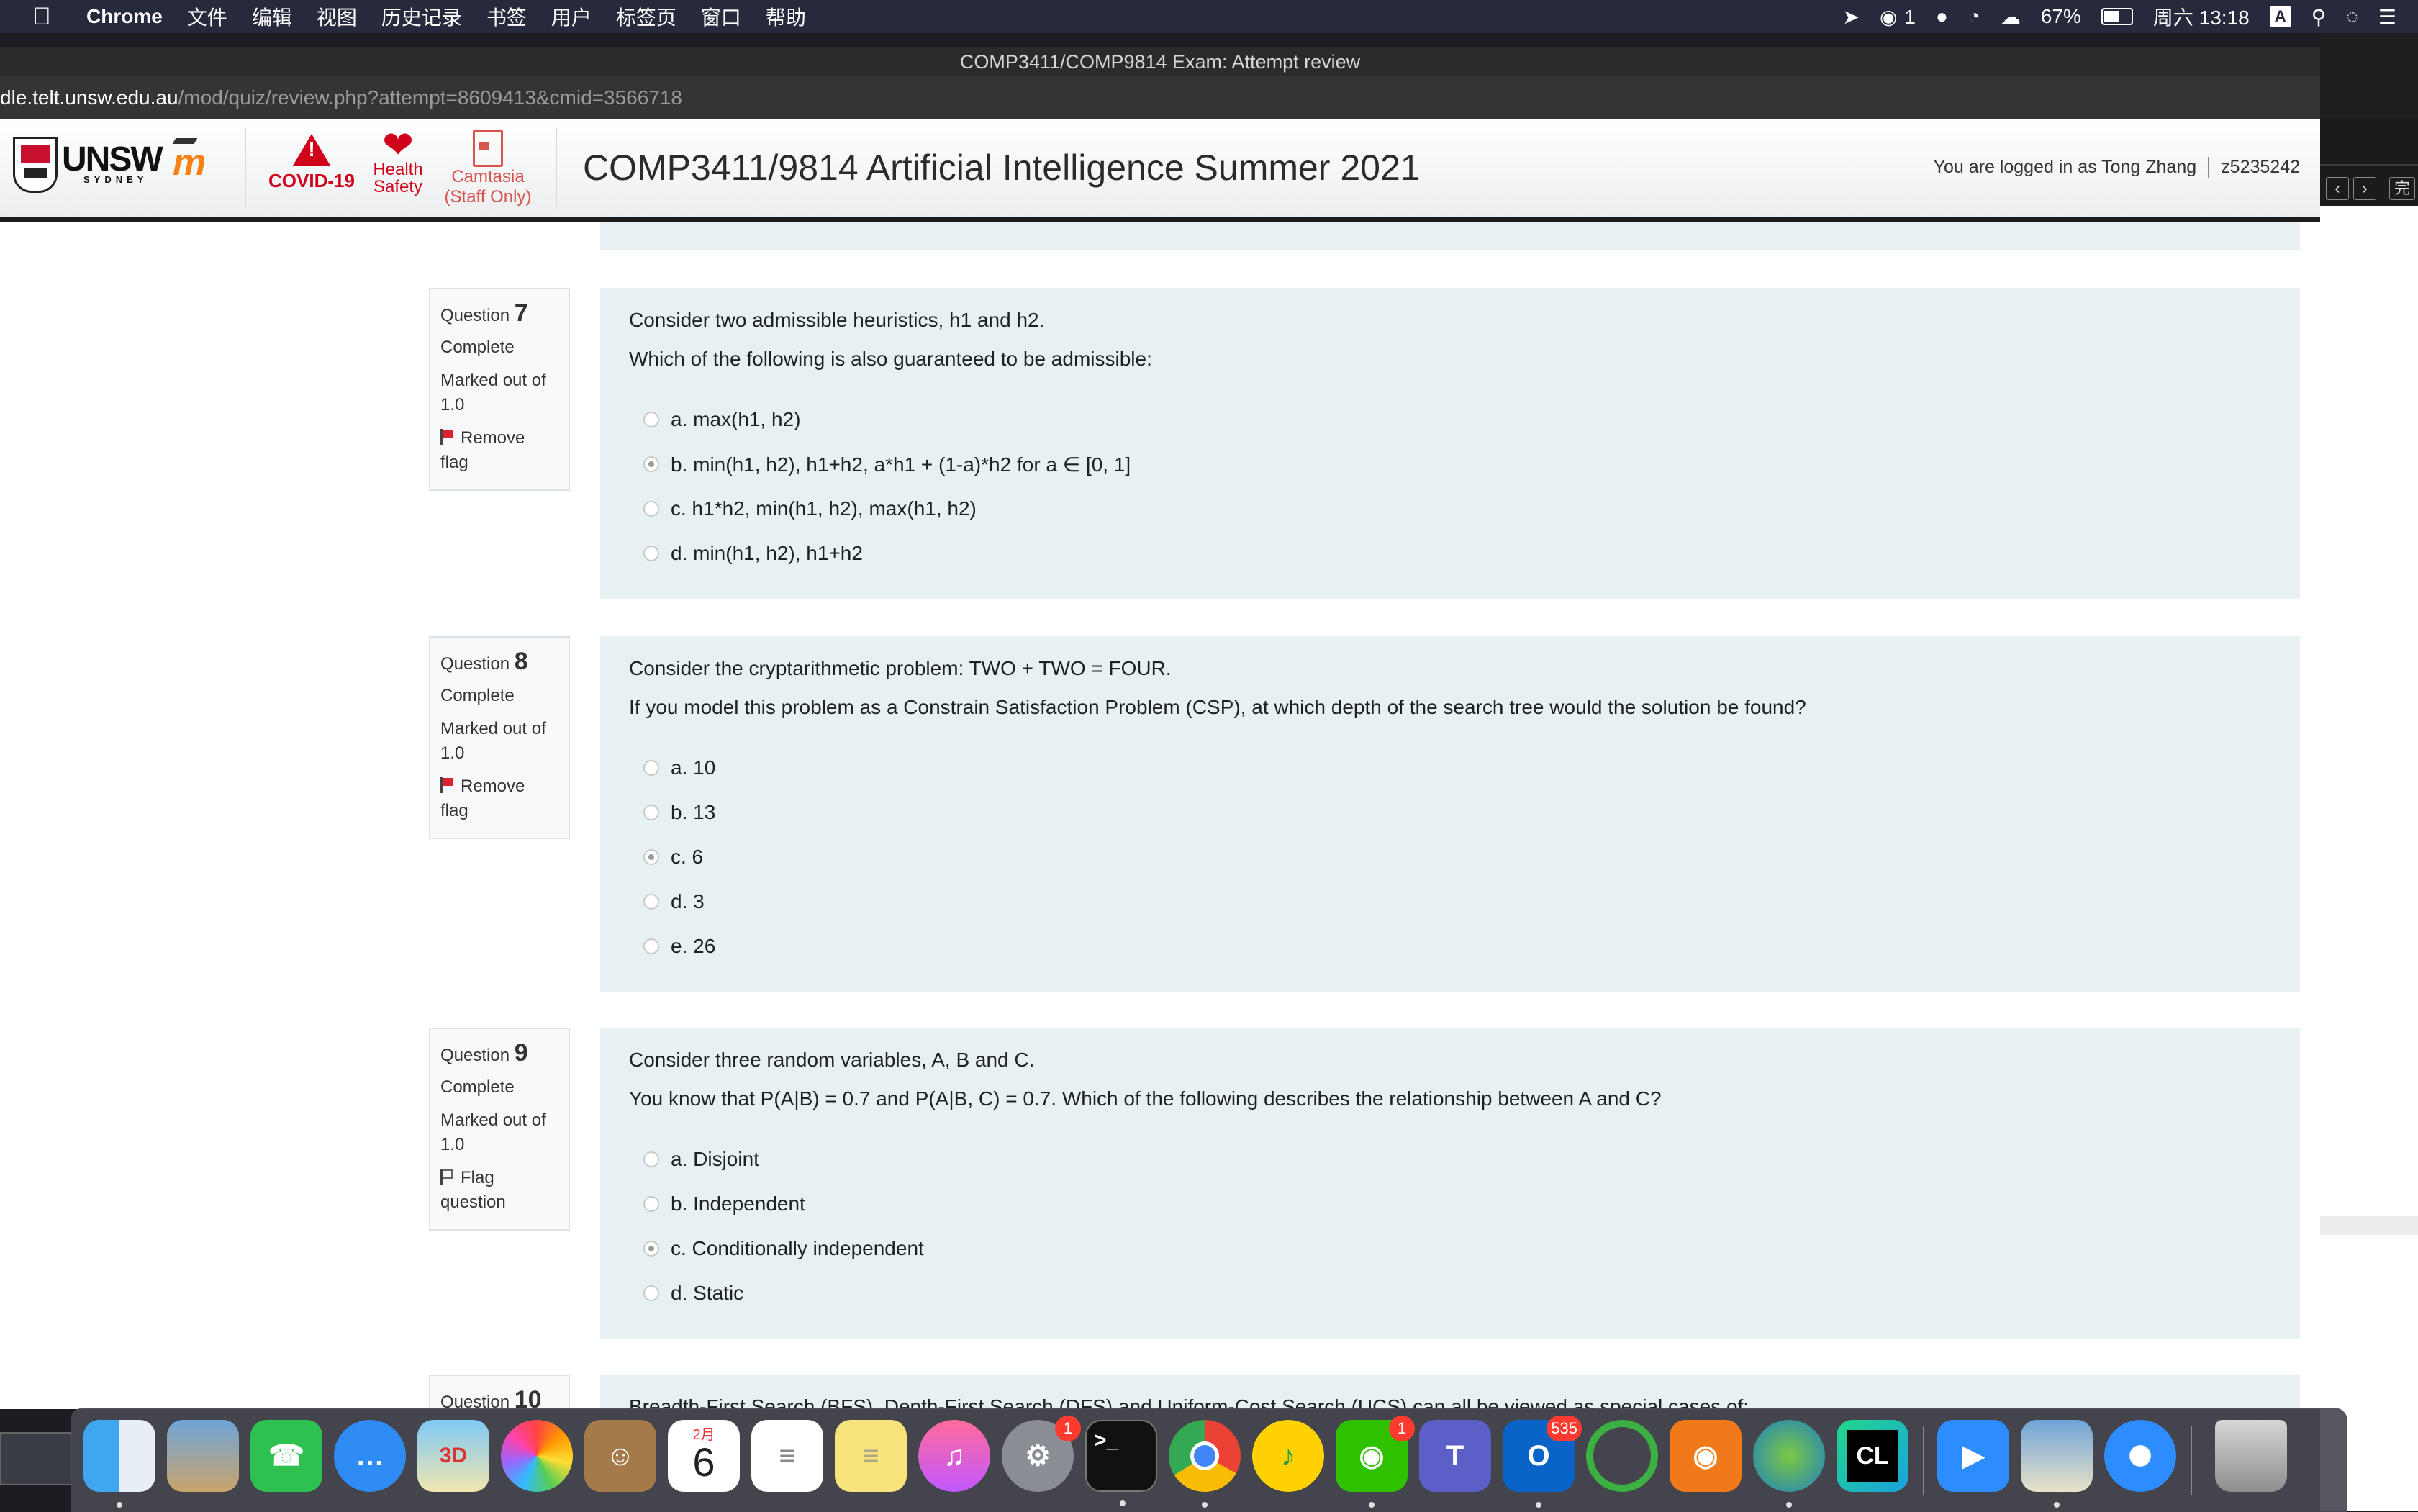  I want to click on tiger-app-icon: ◉, so click(1706, 1456).